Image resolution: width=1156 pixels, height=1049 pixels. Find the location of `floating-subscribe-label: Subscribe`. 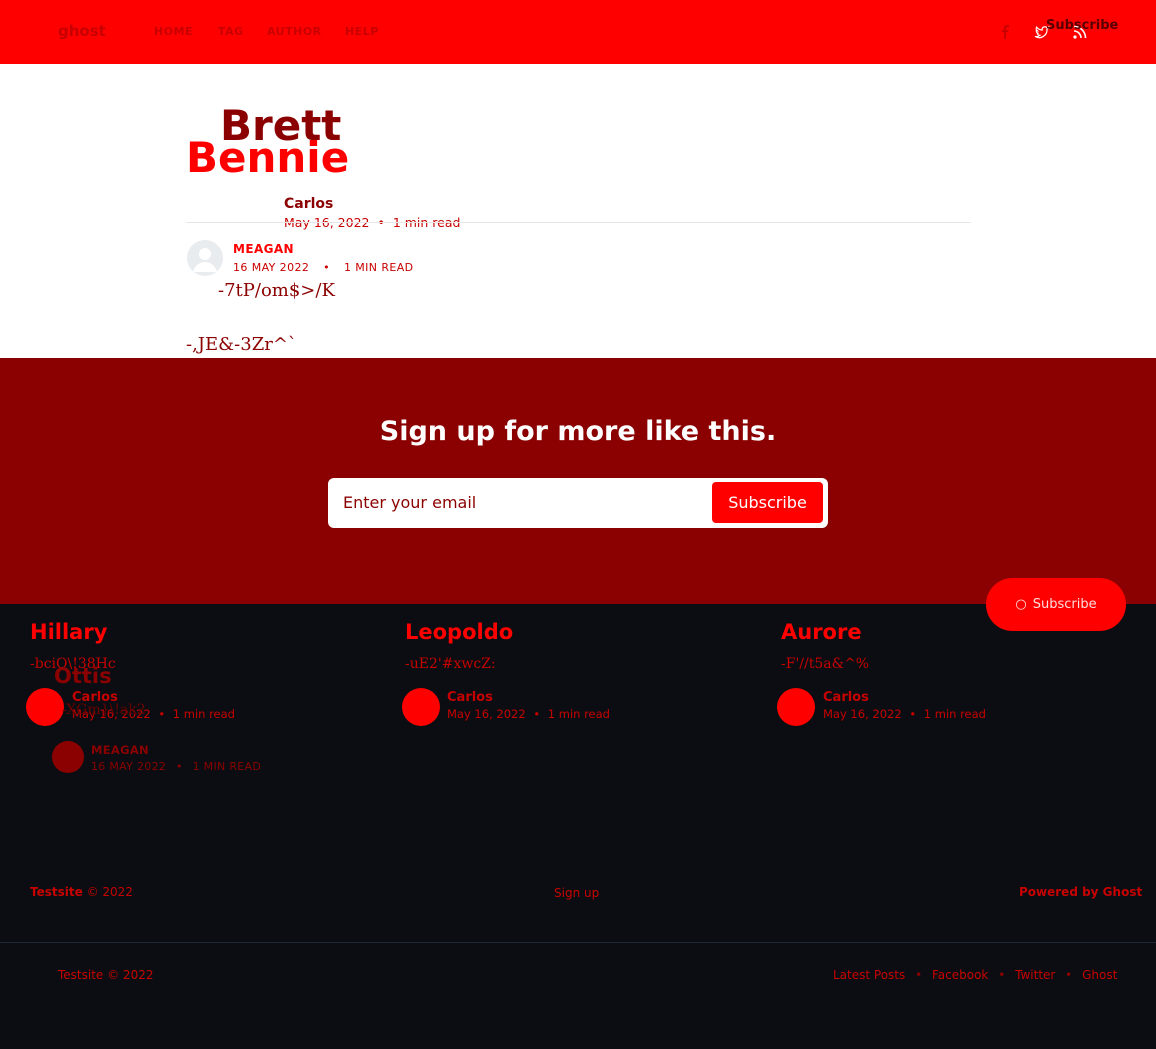

floating-subscribe-label: Subscribe is located at coordinates (1064, 604).